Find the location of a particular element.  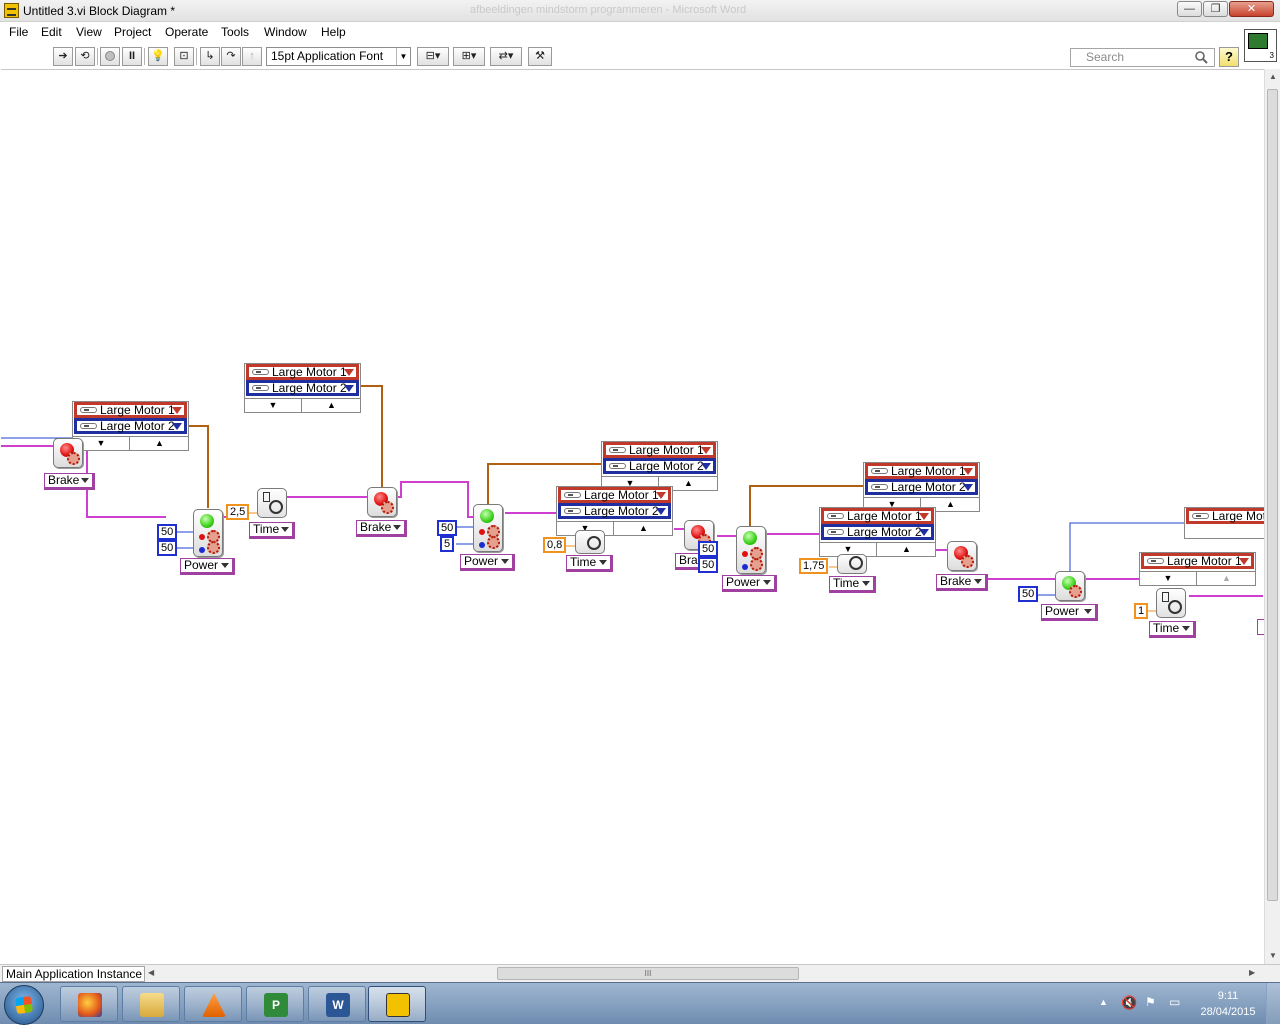

retain-wire-values-icon: ⊡ is located at coordinates (184, 56).